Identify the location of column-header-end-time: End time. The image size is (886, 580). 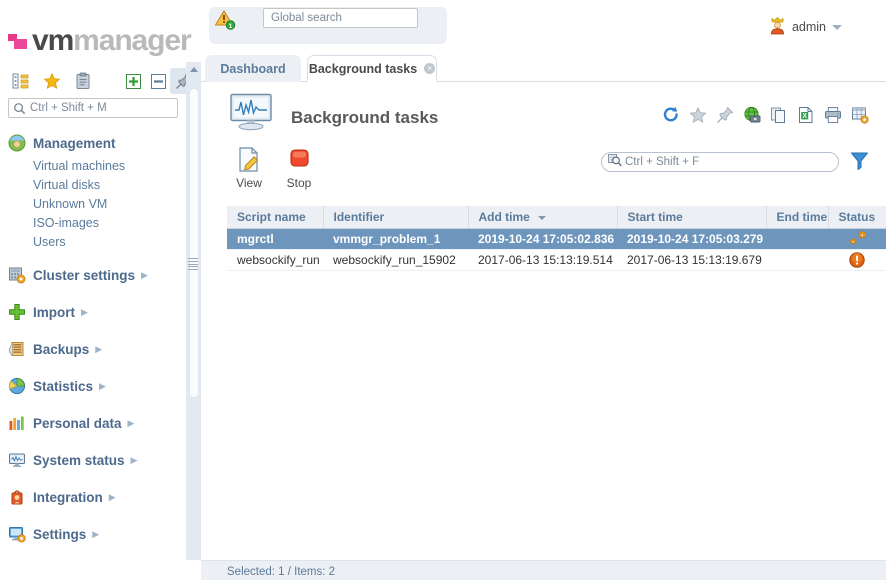
(797, 217).